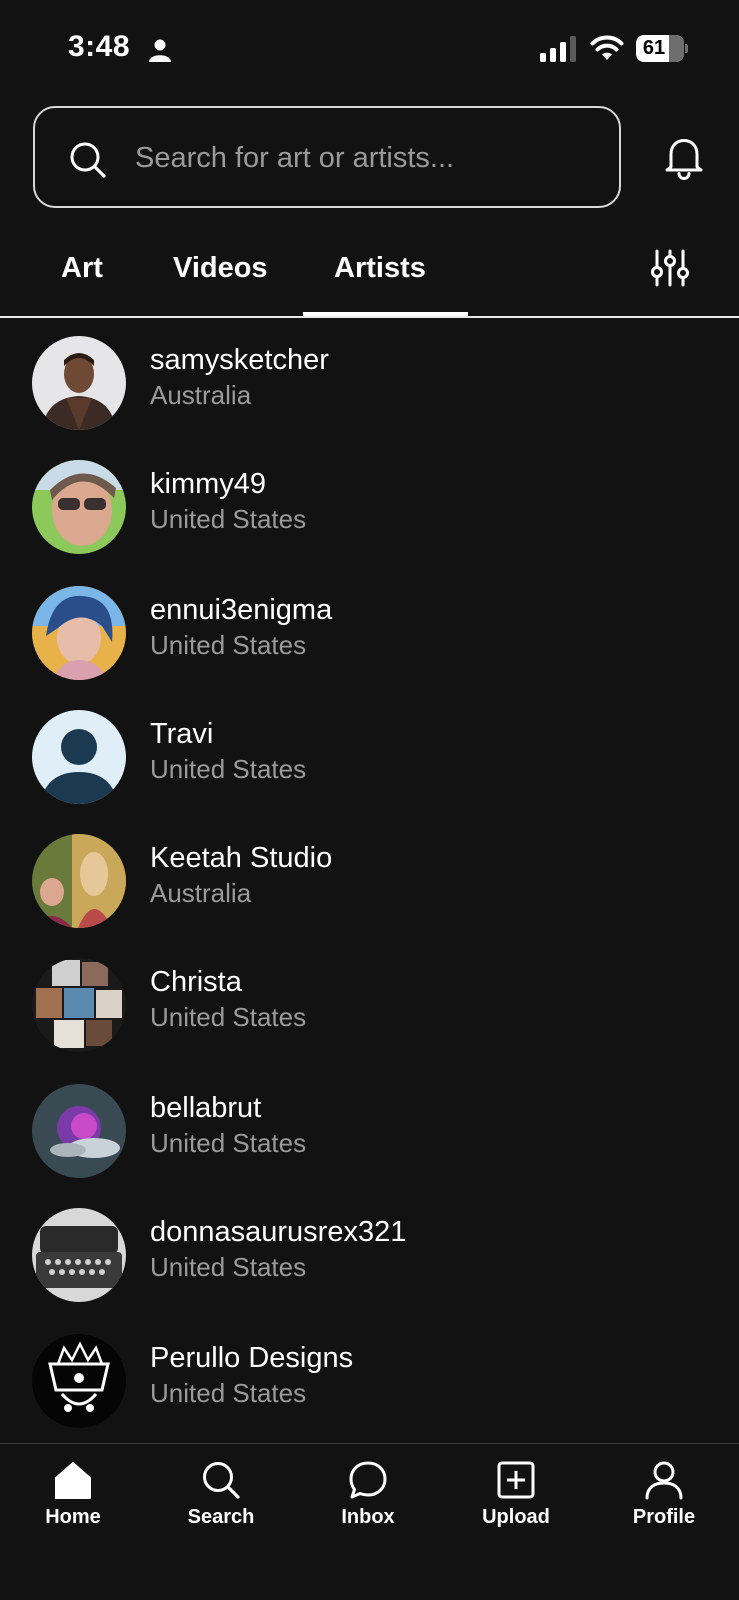  Describe the element at coordinates (684, 157) in the screenshot. I see `bell-icon` at that location.